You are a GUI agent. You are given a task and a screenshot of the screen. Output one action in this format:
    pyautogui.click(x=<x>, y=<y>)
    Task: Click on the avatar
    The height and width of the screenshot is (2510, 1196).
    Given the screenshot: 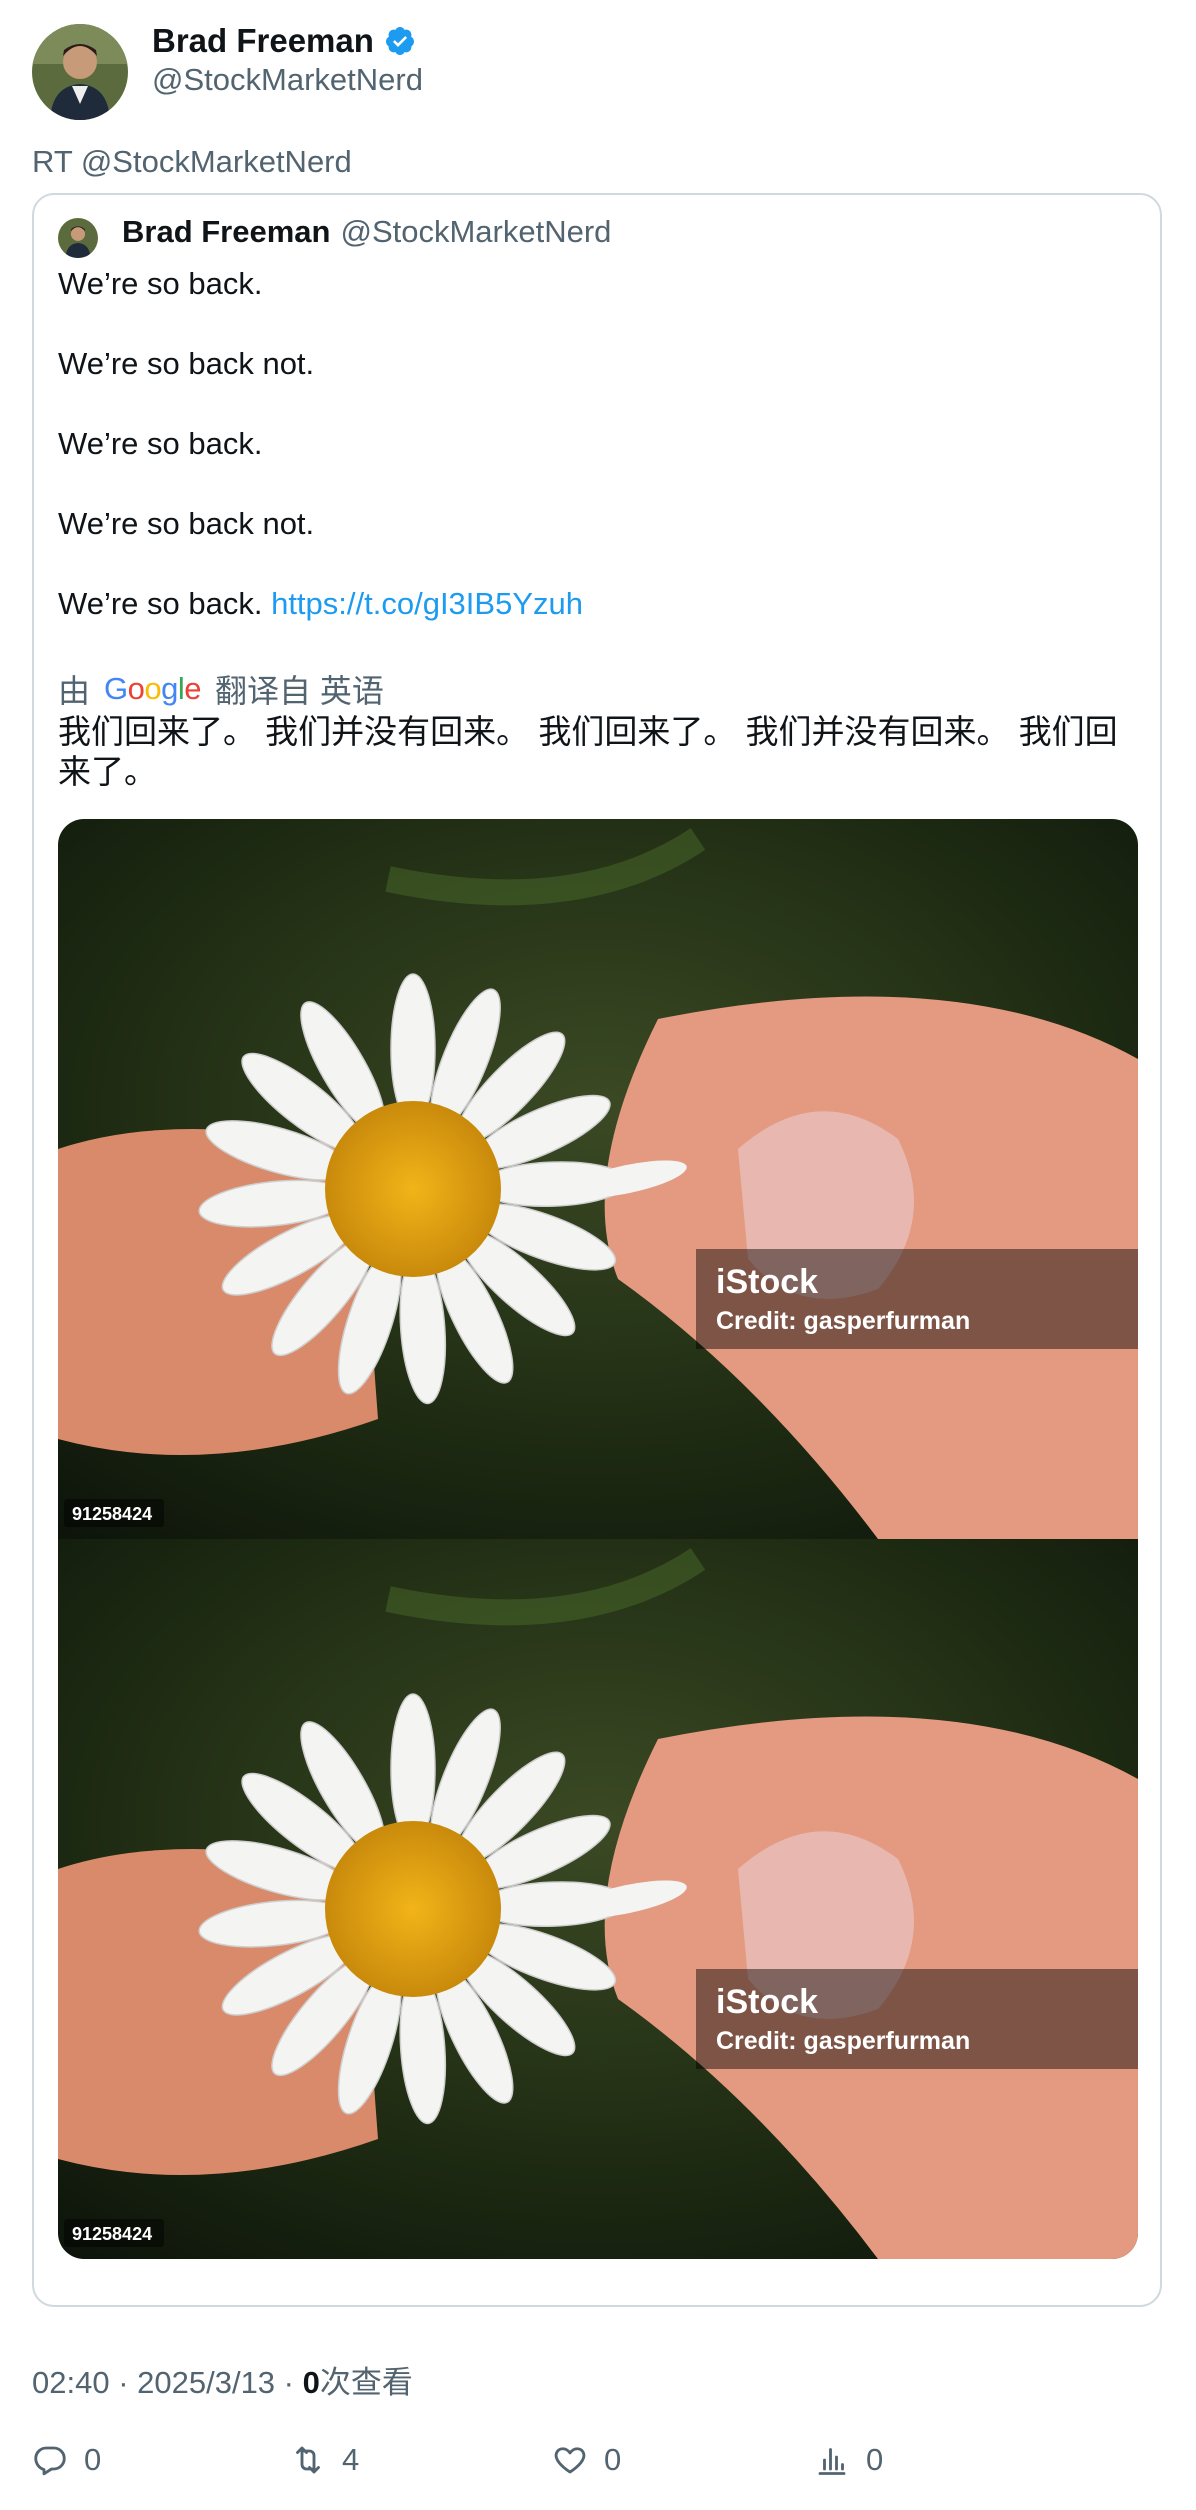 What is the action you would take?
    pyautogui.click(x=80, y=72)
    